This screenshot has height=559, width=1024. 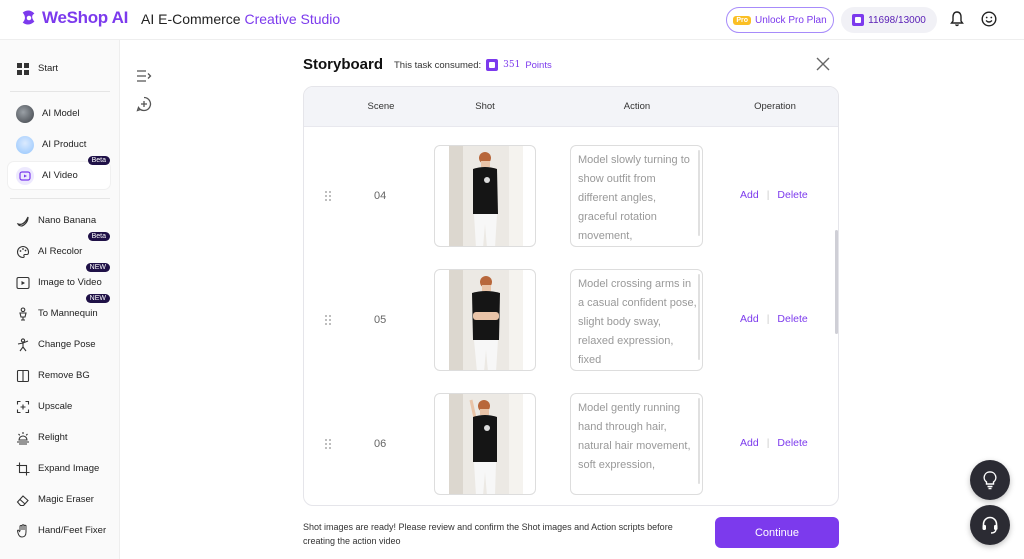 What do you see at coordinates (23, 283) in the screenshot?
I see `image-video-icon` at bounding box center [23, 283].